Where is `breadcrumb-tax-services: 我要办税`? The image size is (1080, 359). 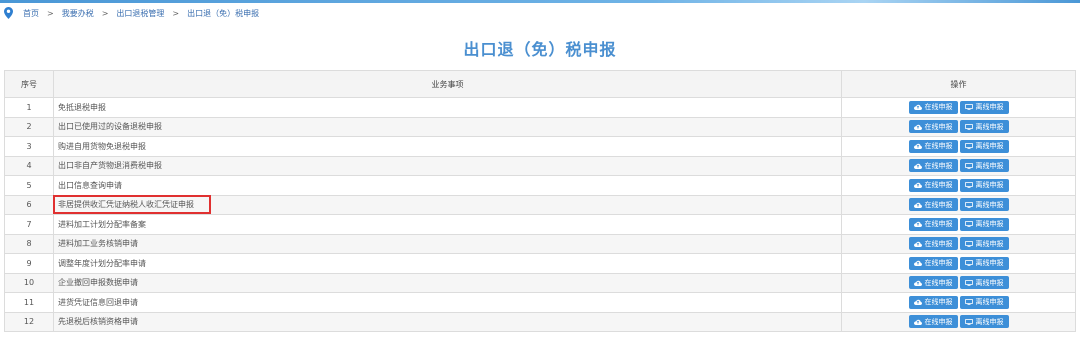
breadcrumb-tax-services: 我要办税 is located at coordinates (78, 13).